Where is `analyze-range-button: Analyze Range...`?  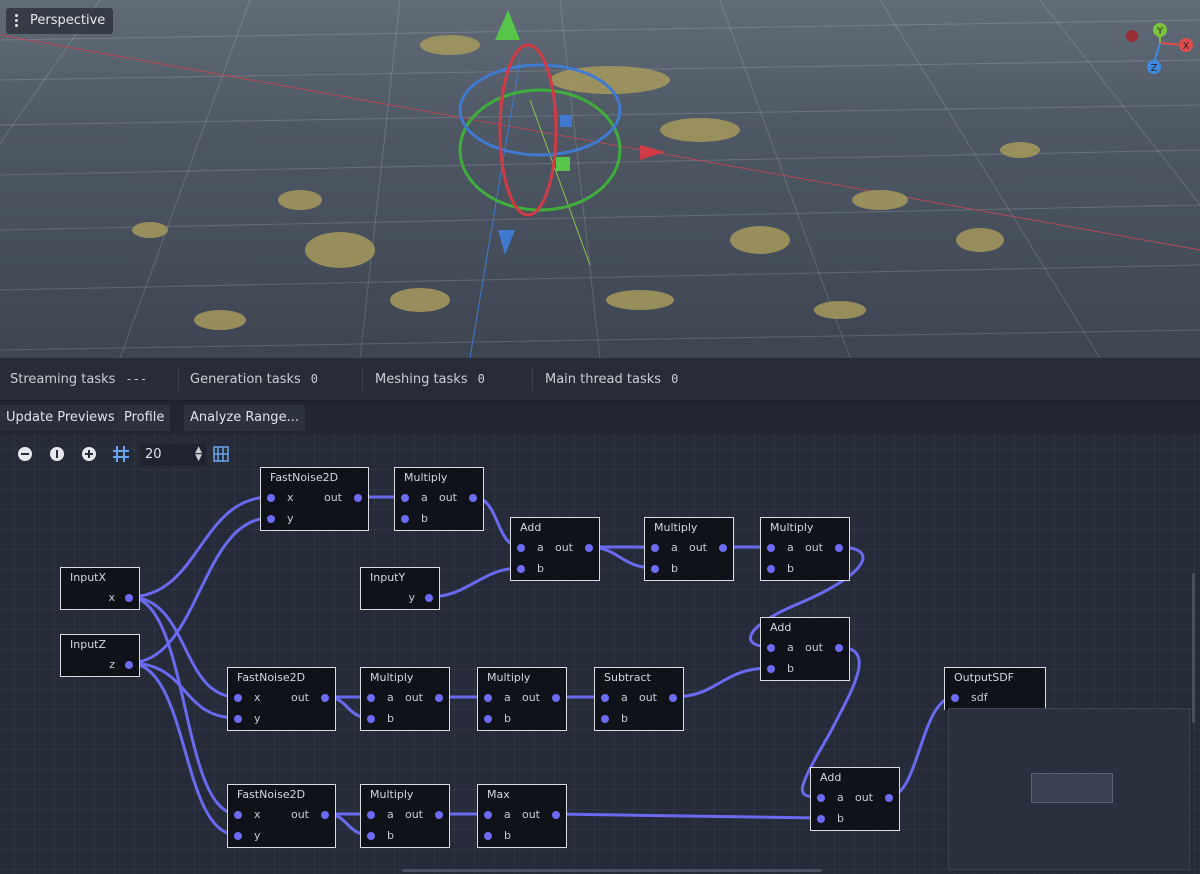
analyze-range-button: Analyze Range... is located at coordinates (244, 418).